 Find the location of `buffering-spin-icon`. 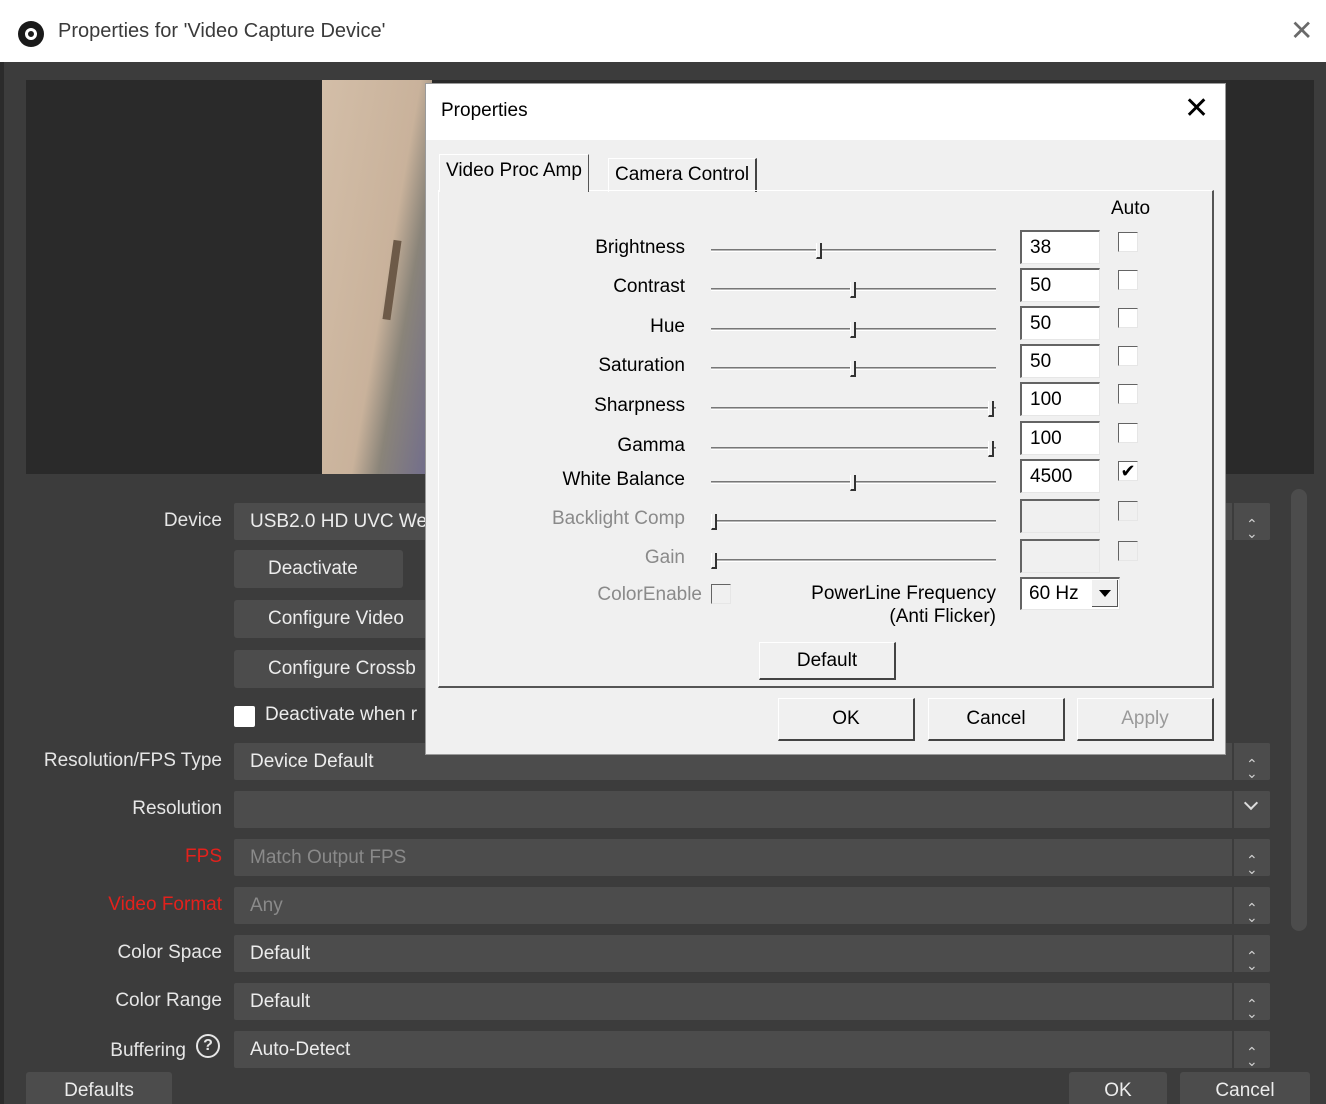

buffering-spin-icon is located at coordinates (1251, 1049).